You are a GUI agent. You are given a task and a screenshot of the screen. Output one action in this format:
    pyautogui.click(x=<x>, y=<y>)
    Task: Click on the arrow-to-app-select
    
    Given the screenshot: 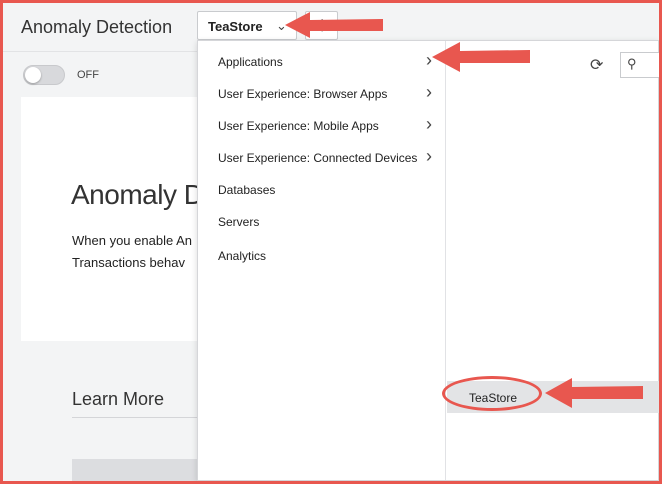 What is the action you would take?
    pyautogui.click(x=334, y=25)
    